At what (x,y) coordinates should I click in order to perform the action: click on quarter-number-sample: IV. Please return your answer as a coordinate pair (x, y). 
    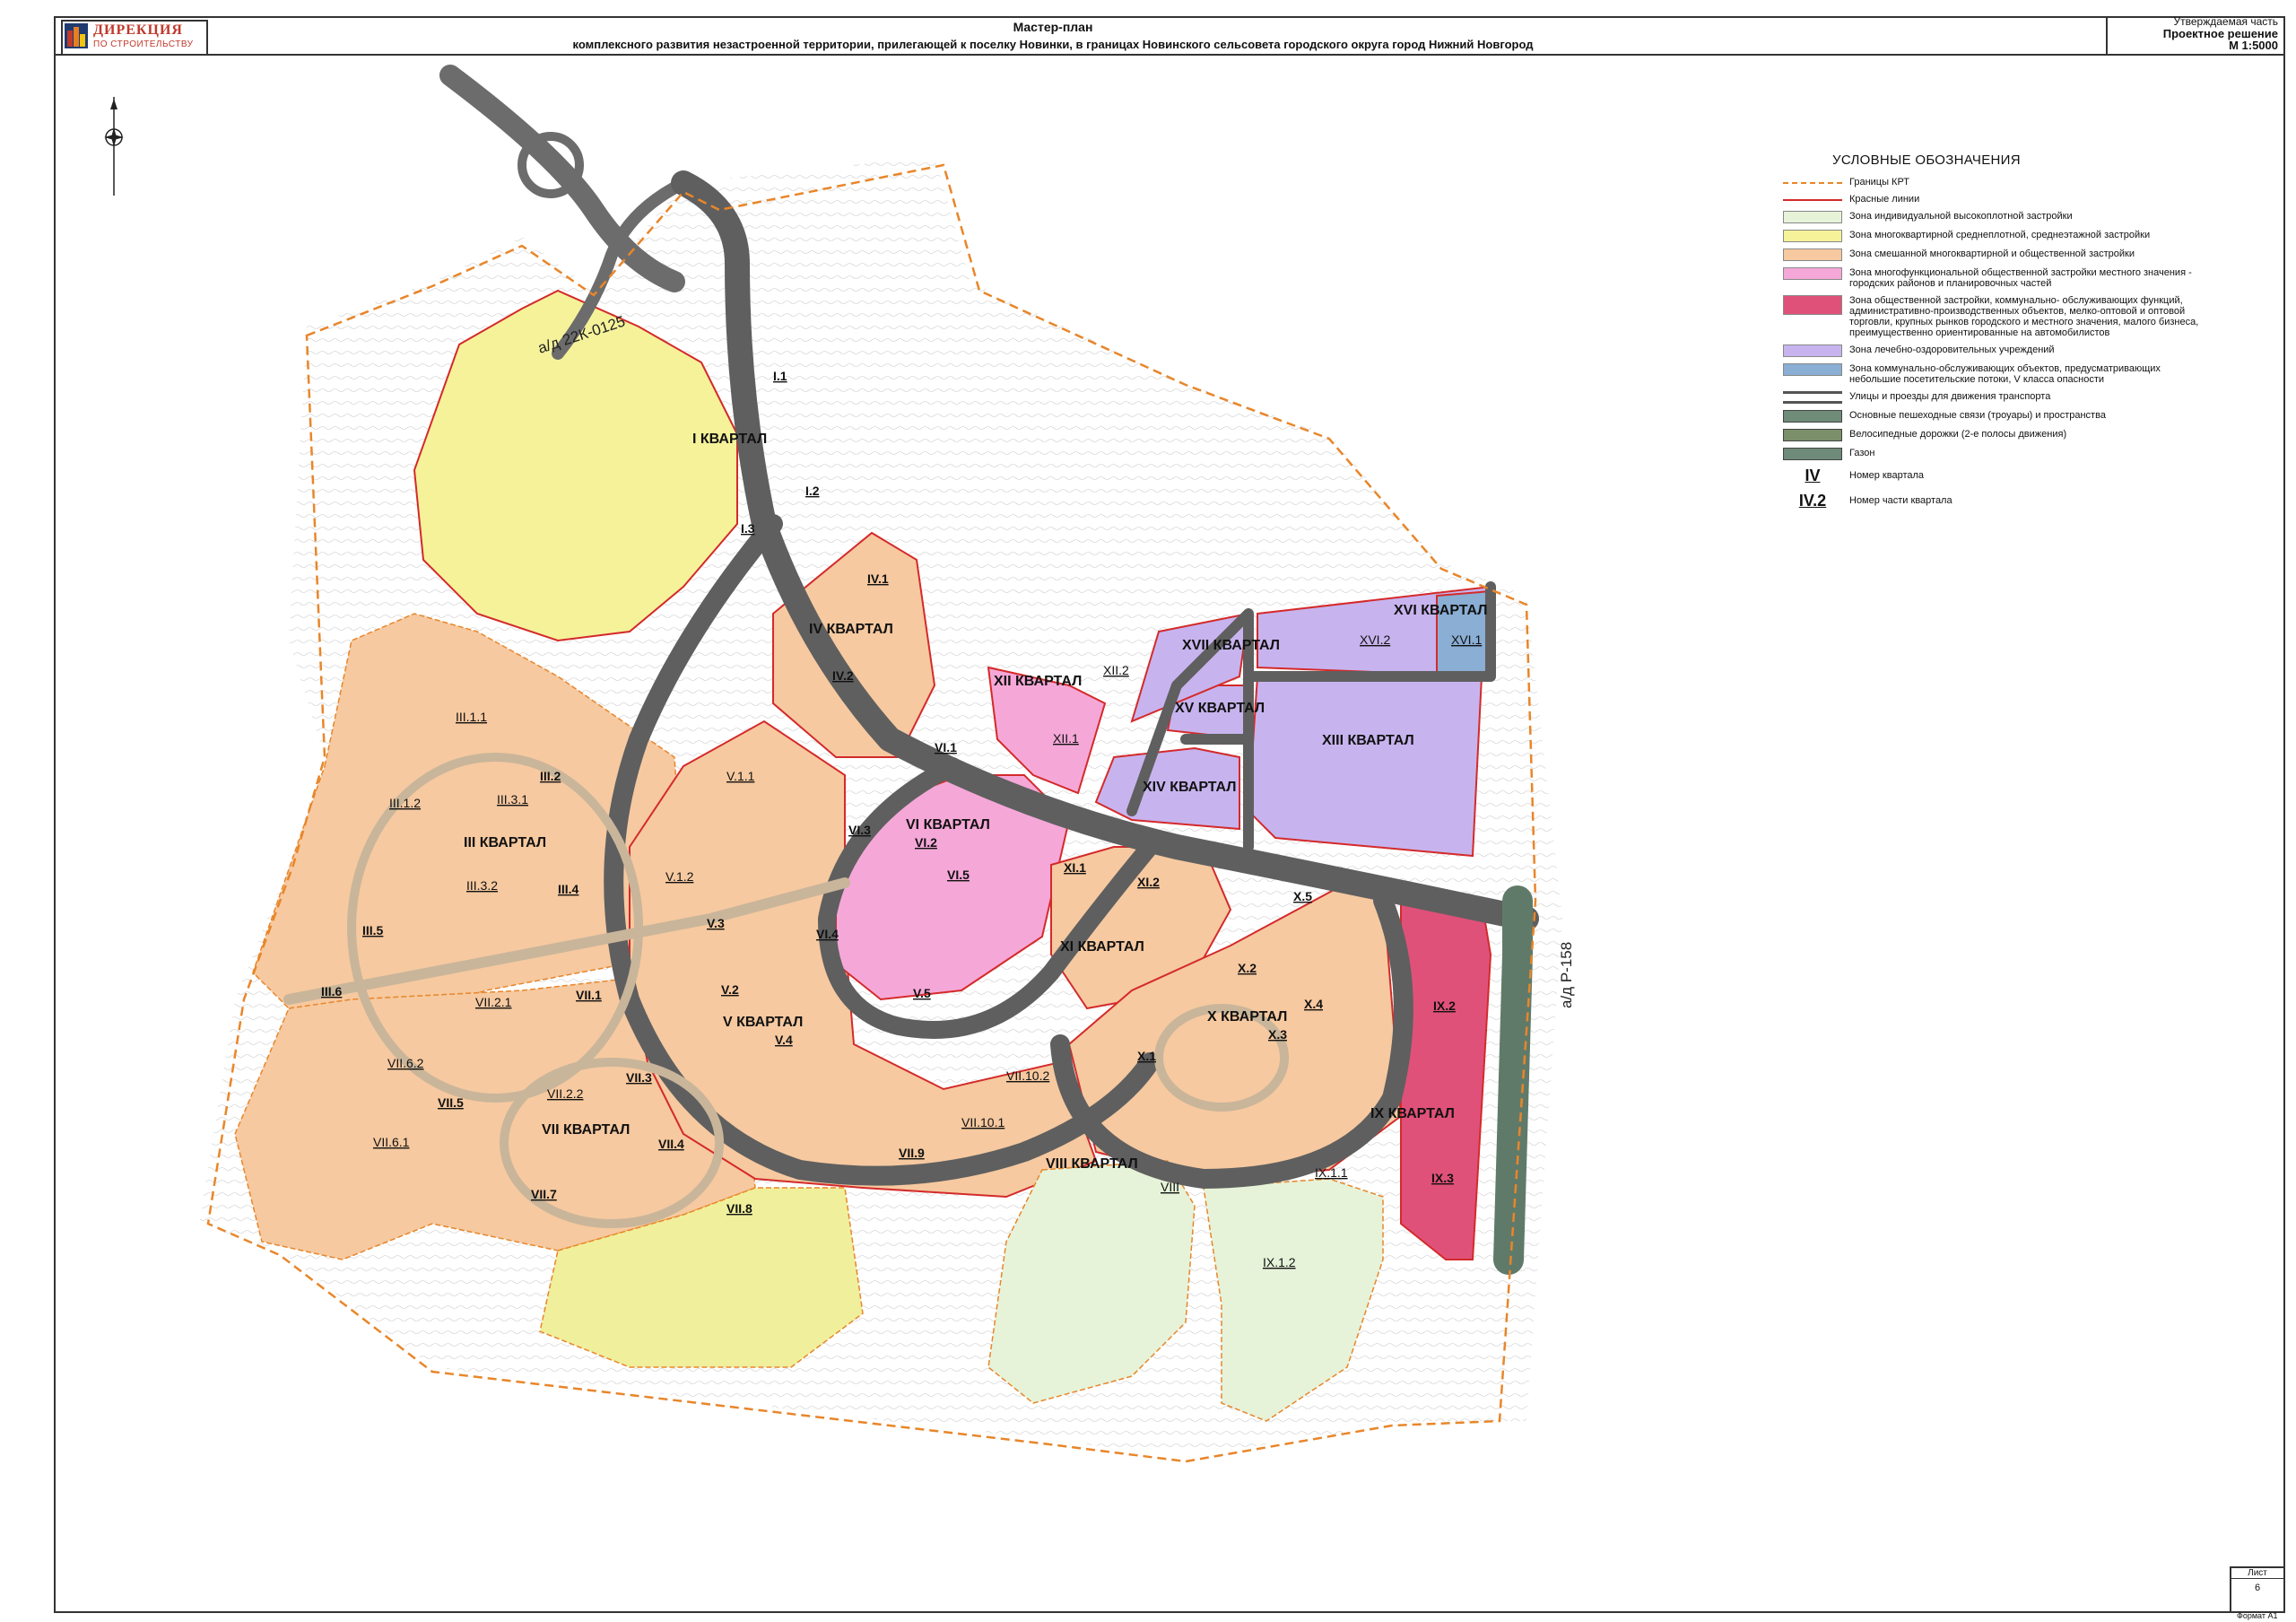
    Looking at the image, I should click on (1813, 476).